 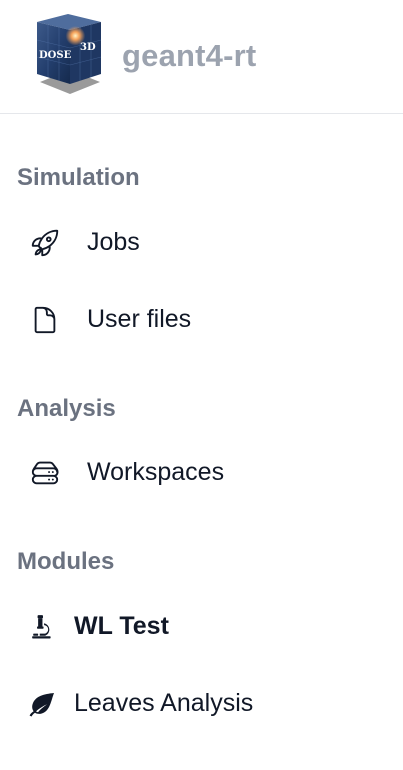 What do you see at coordinates (45, 473) in the screenshot?
I see `server-stack-icon` at bounding box center [45, 473].